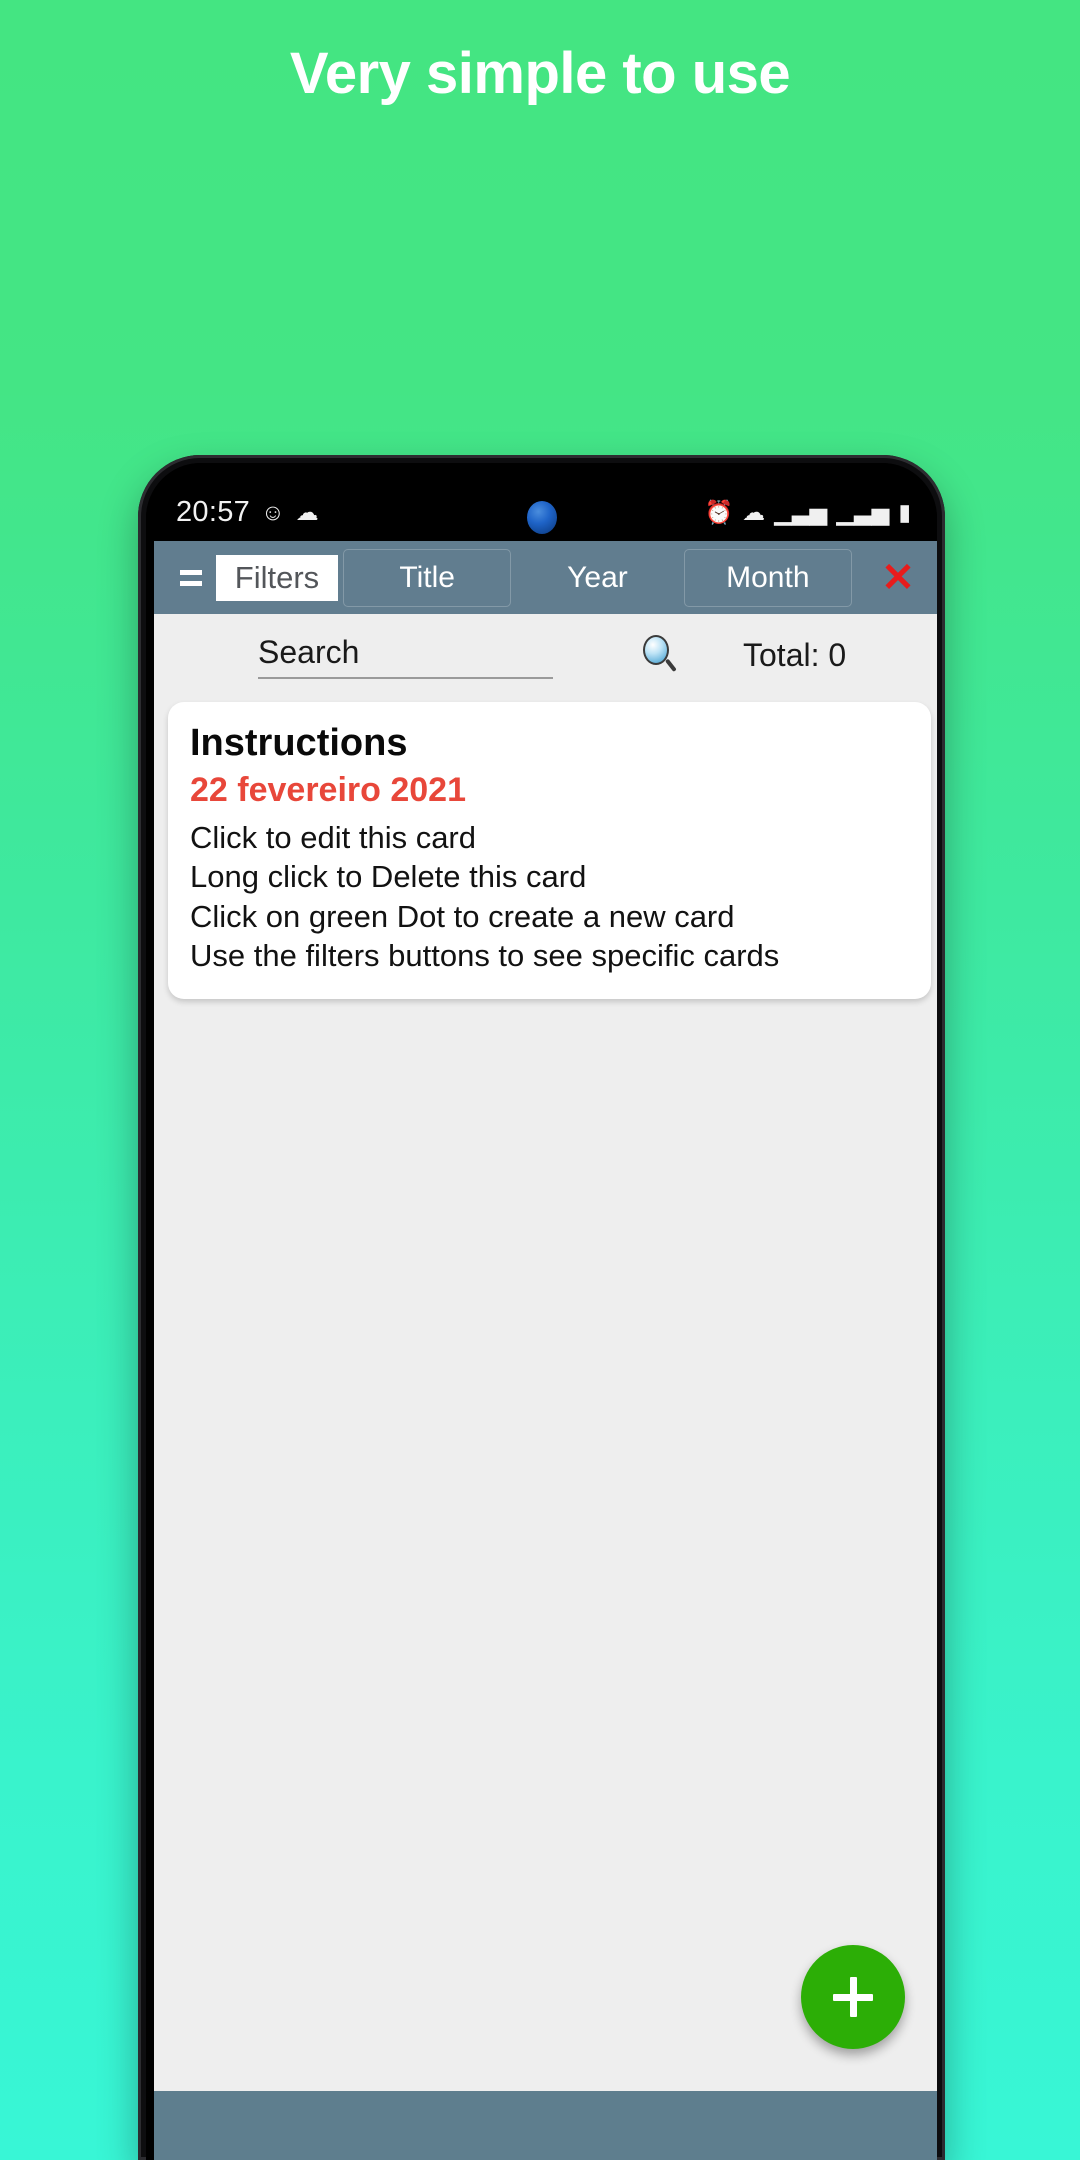 The height and width of the screenshot is (2160, 1080). What do you see at coordinates (405, 655) in the screenshot?
I see `search-input` at bounding box center [405, 655].